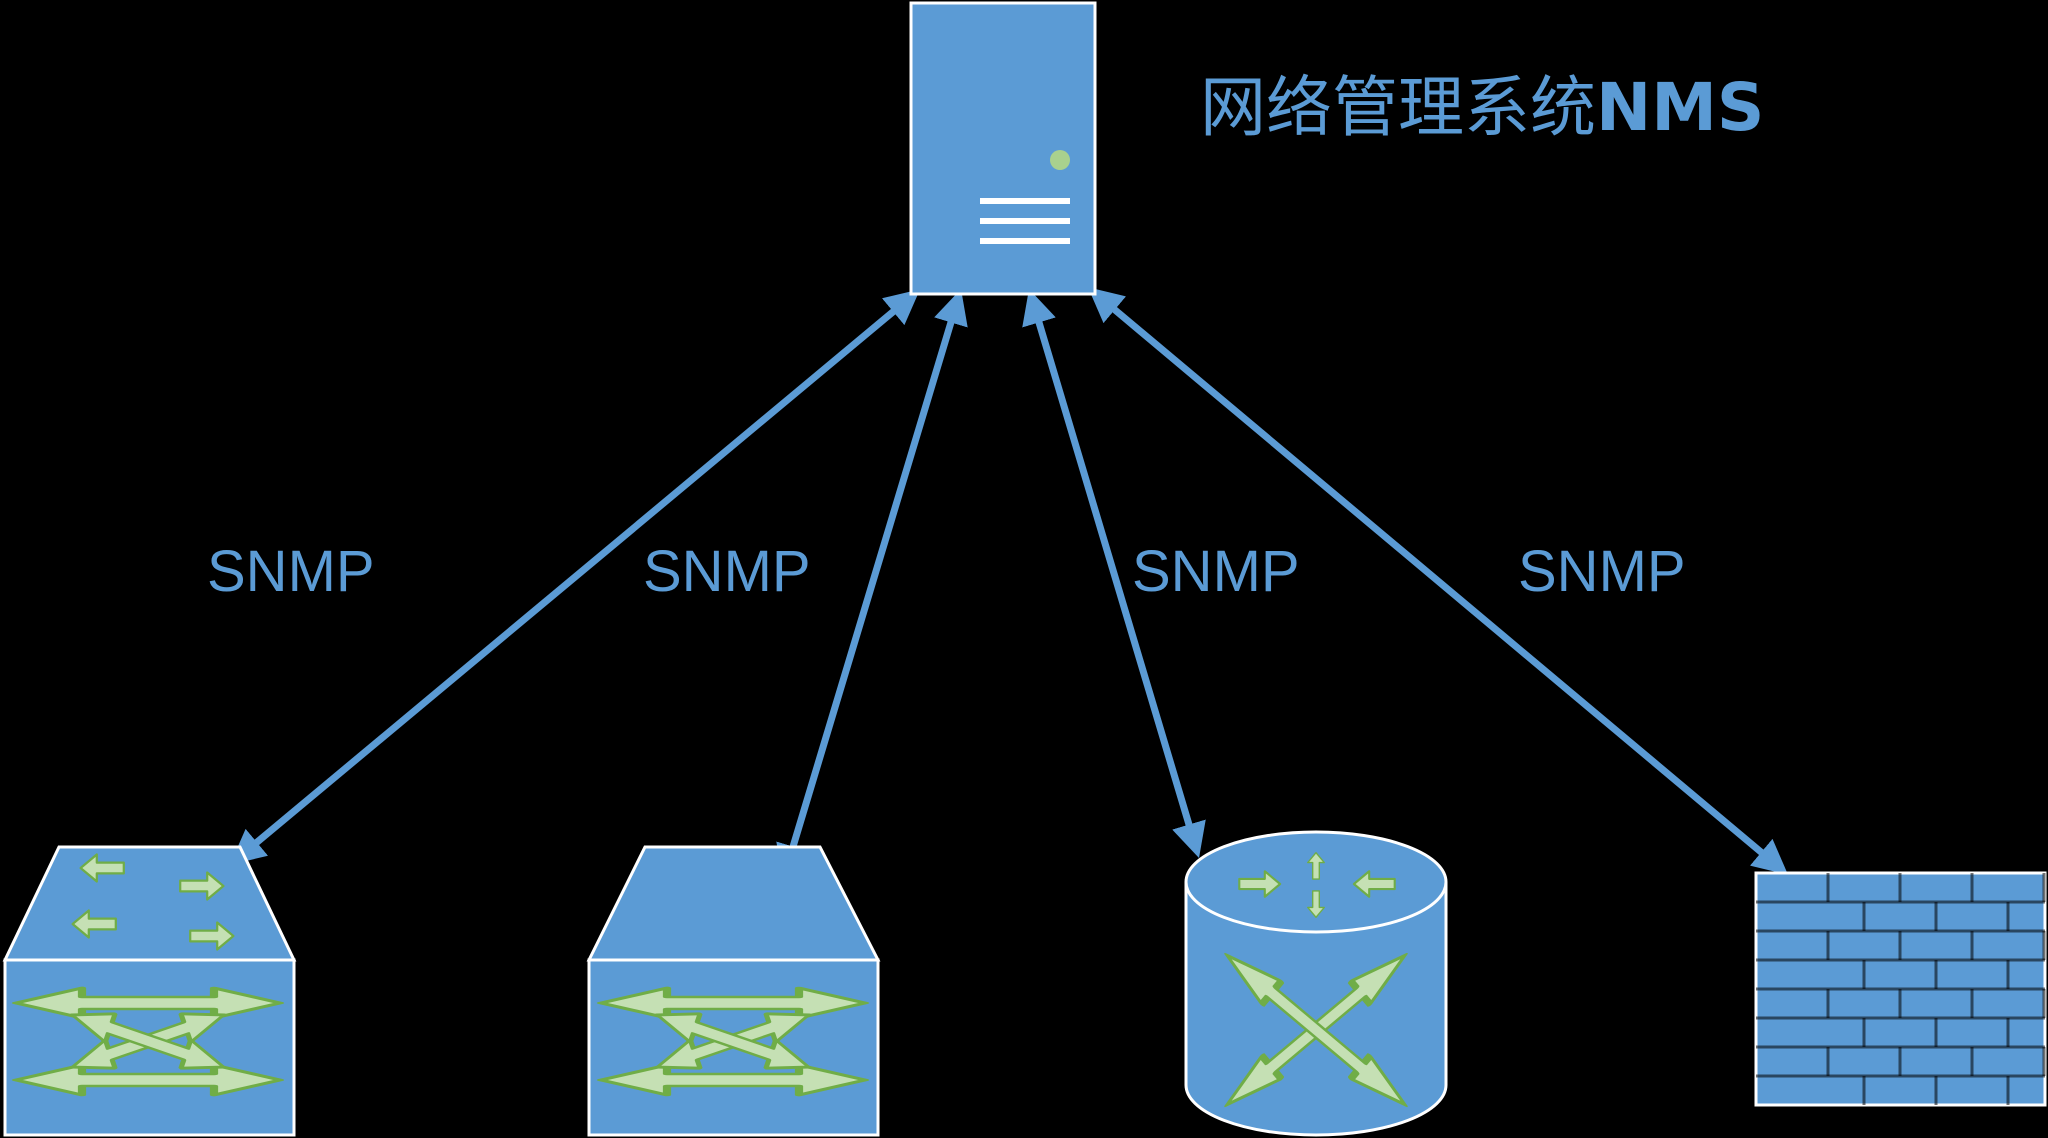  What do you see at coordinates (733, 991) in the screenshot?
I see `switch-icon` at bounding box center [733, 991].